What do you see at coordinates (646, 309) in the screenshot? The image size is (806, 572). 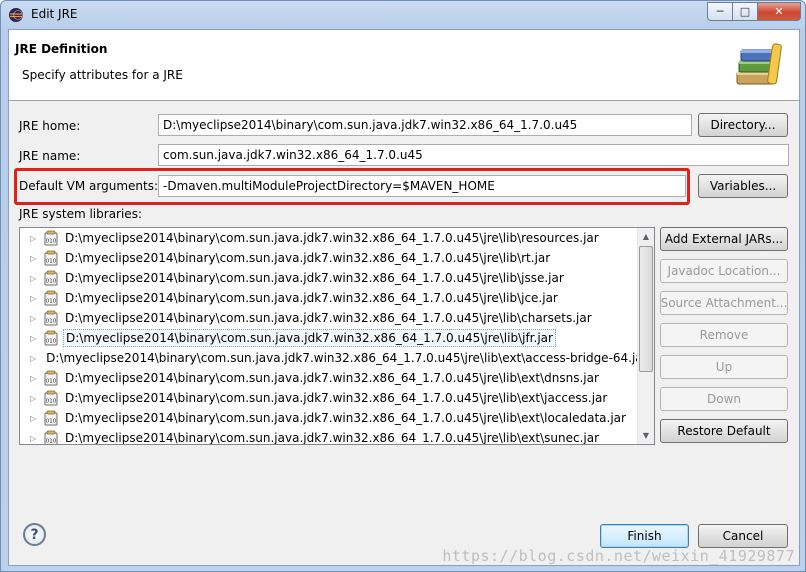 I see `scrollbar-thumb` at bounding box center [646, 309].